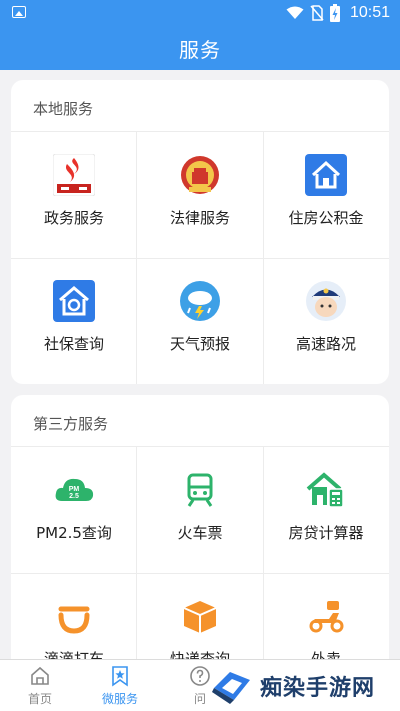  I want to click on mortgage-calculator-icon, so click(326, 490).